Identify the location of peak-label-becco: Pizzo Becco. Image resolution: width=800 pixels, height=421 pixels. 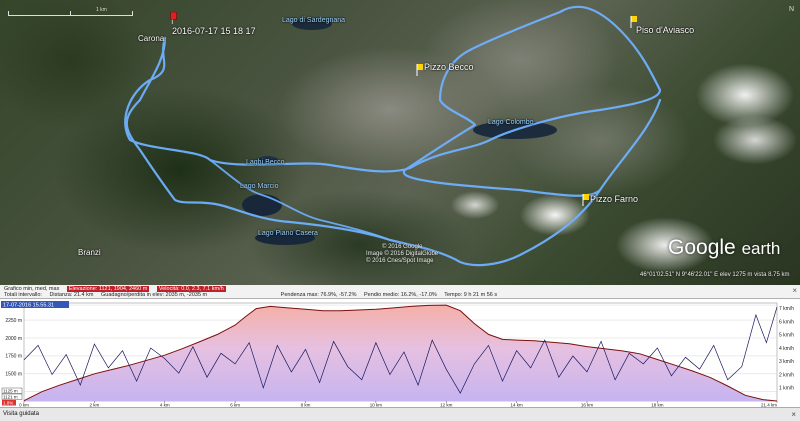
(449, 67).